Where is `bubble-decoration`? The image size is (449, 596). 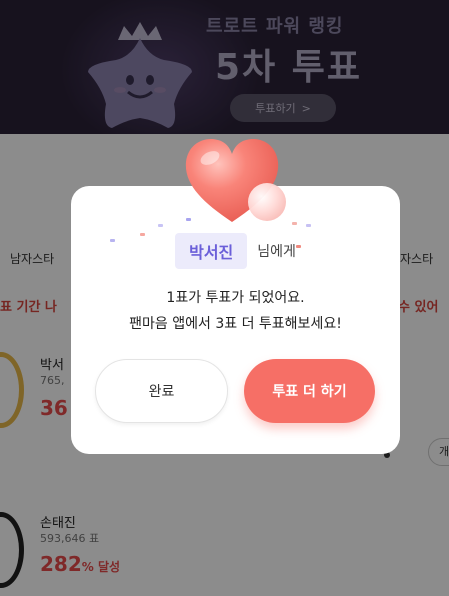 bubble-decoration is located at coordinates (267, 202).